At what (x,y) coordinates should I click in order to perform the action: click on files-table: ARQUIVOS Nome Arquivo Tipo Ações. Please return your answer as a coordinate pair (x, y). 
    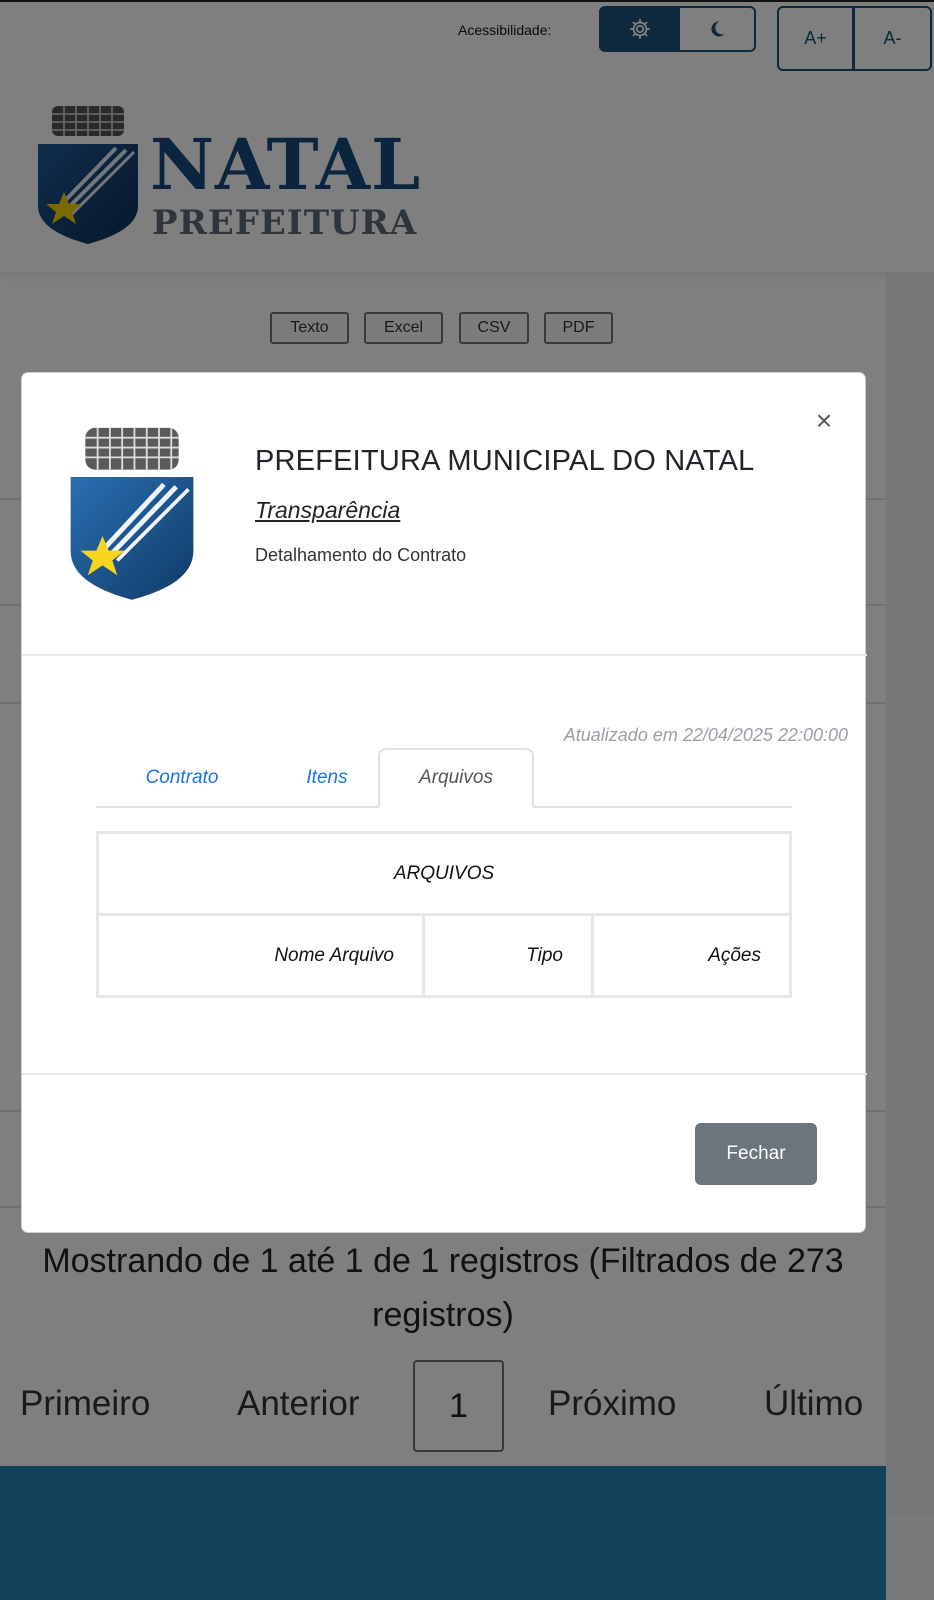
    Looking at the image, I should click on (444, 914).